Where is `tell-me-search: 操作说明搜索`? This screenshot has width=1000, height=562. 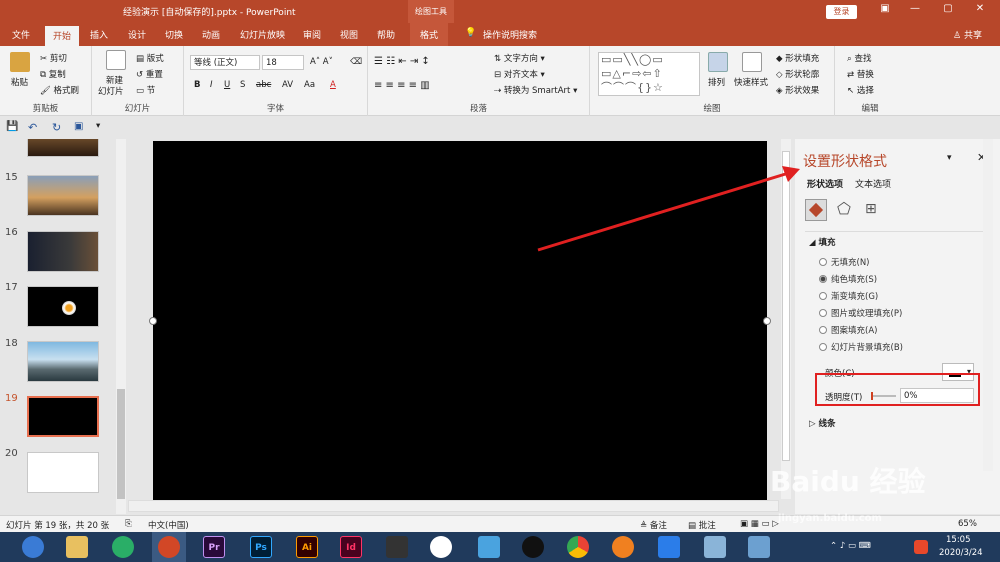 tell-me-search: 操作说明搜索 is located at coordinates (510, 34).